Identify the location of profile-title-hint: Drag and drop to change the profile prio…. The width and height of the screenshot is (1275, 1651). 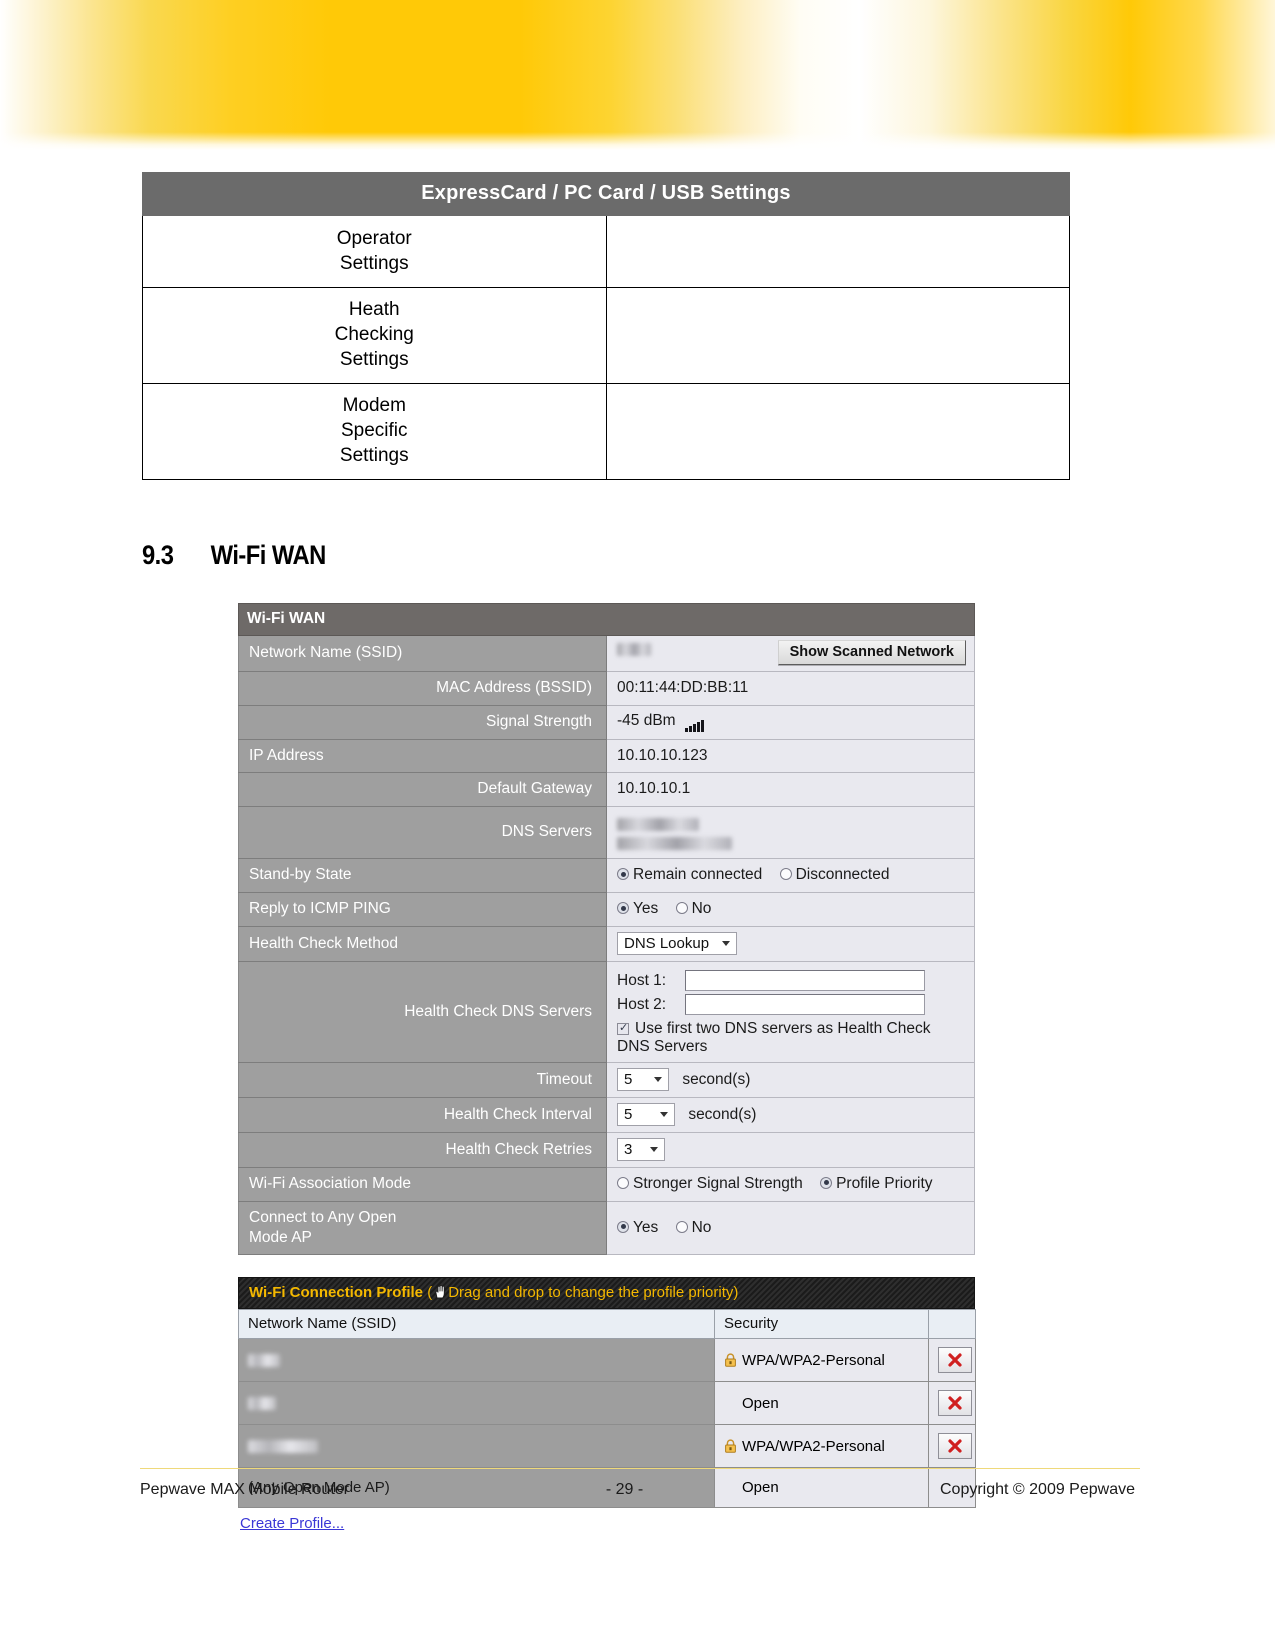
(593, 1293).